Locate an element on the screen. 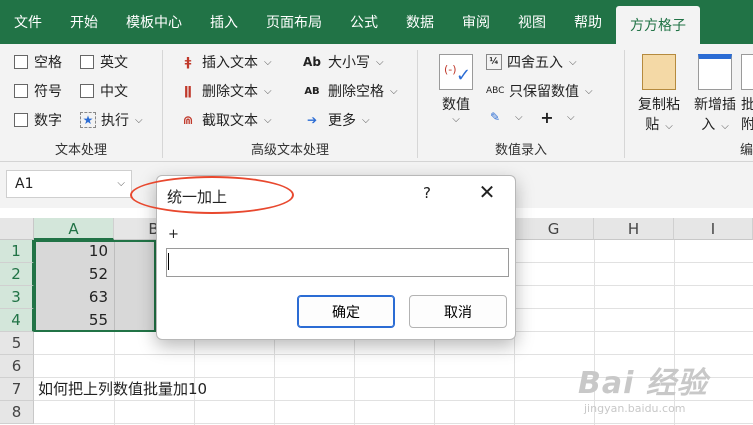  extract-text-button: ⋒ 截取文本 ⌵ is located at coordinates (225, 120).